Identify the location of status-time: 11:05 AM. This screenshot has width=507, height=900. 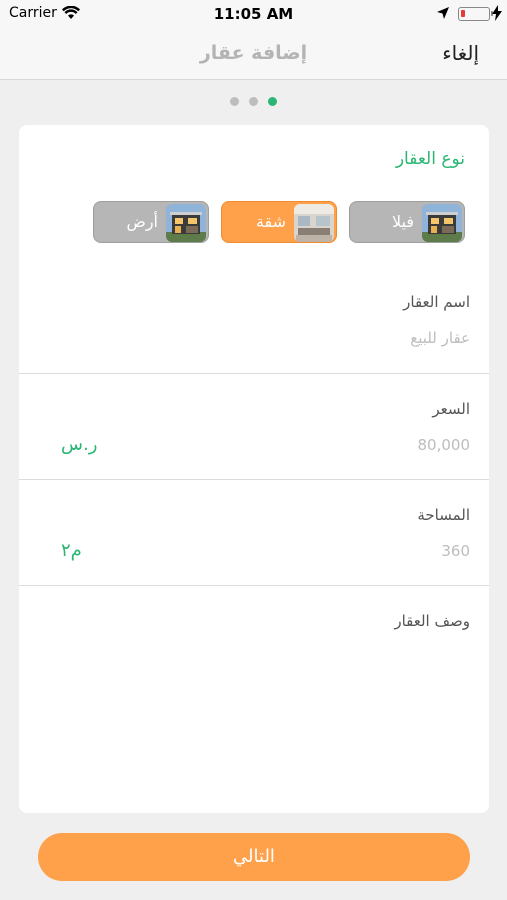
(253, 14).